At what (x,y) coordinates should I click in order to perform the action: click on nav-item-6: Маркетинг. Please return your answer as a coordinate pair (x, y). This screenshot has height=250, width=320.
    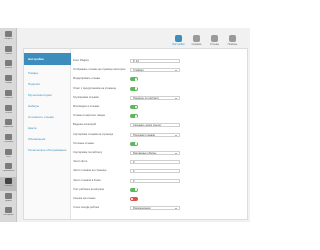
    Looking at the image, I should click on (8, 125).